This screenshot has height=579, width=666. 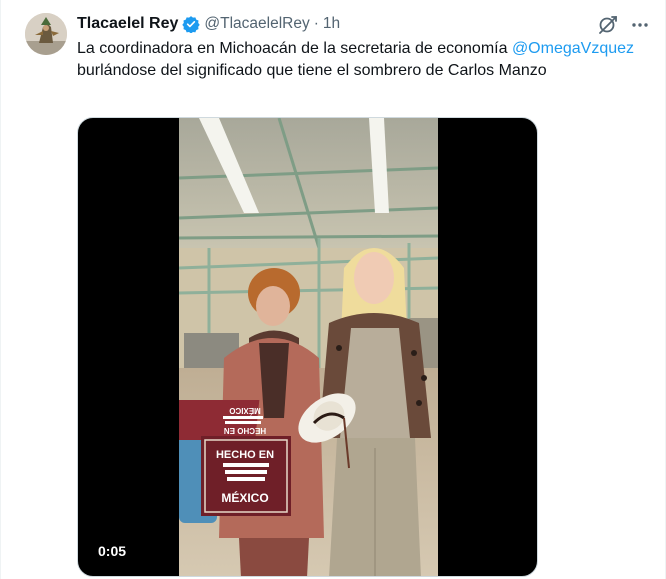 What do you see at coordinates (245, 430) in the screenshot?
I see `box-top-label-2: HECHO EN` at bounding box center [245, 430].